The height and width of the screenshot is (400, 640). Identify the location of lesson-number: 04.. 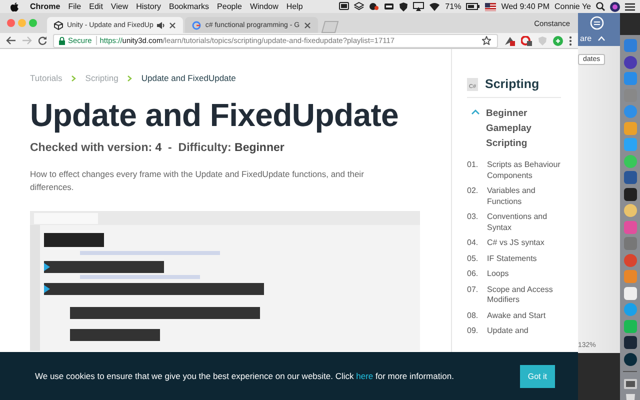
(473, 243).